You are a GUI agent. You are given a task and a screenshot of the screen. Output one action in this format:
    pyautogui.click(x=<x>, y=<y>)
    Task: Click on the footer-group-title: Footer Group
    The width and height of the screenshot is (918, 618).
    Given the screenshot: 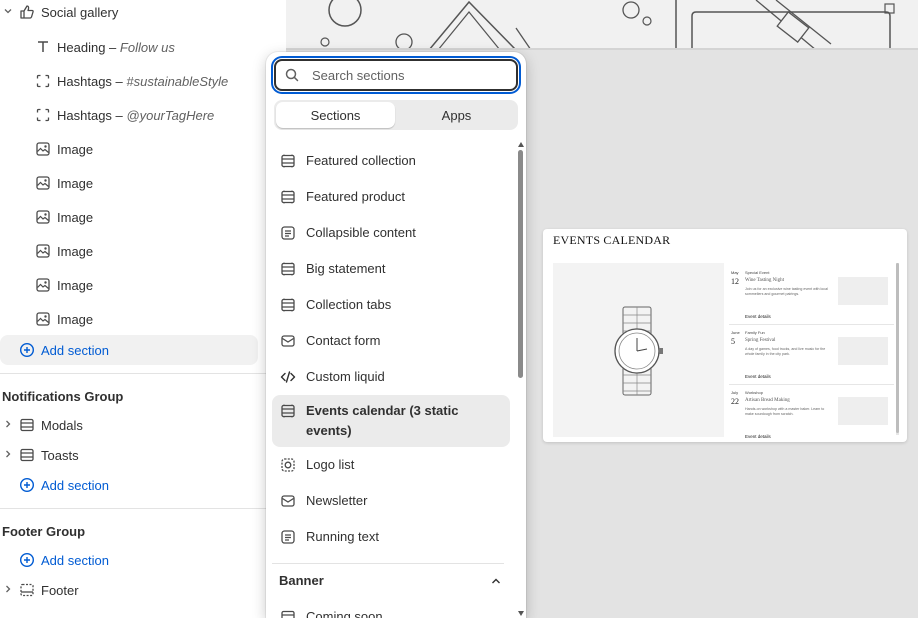 What is the action you would take?
    pyautogui.click(x=44, y=531)
    